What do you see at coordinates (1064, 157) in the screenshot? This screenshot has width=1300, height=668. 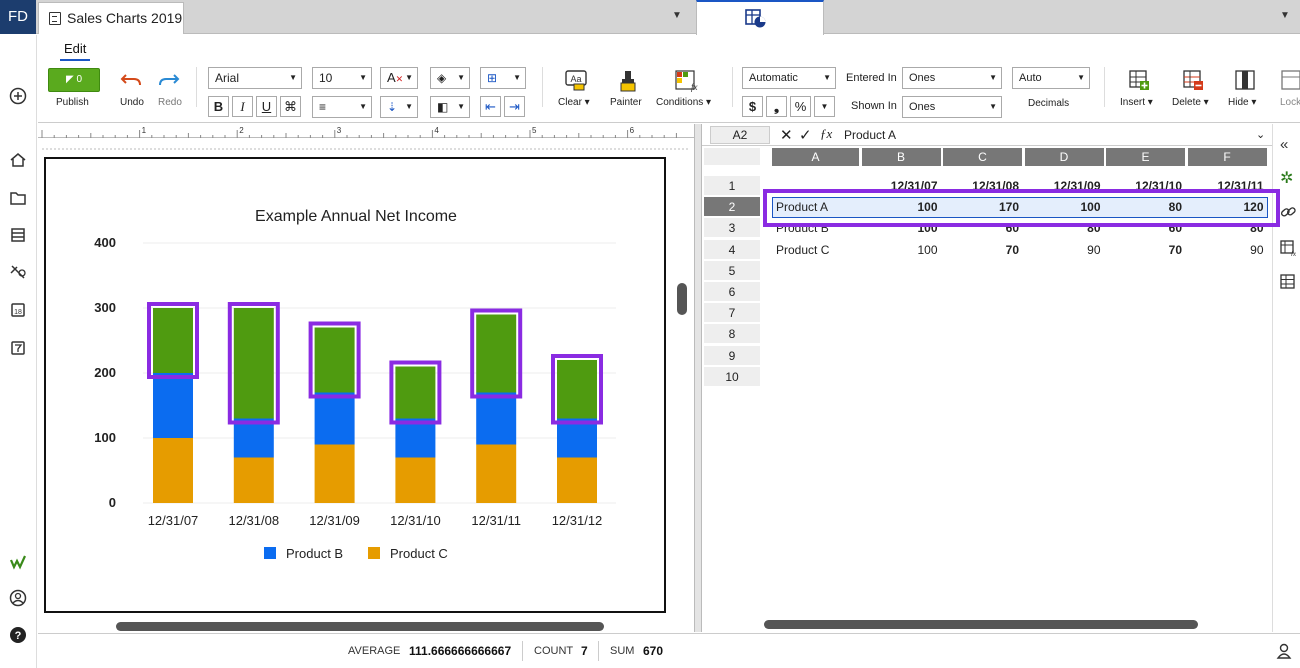 I see `column-header: D` at bounding box center [1064, 157].